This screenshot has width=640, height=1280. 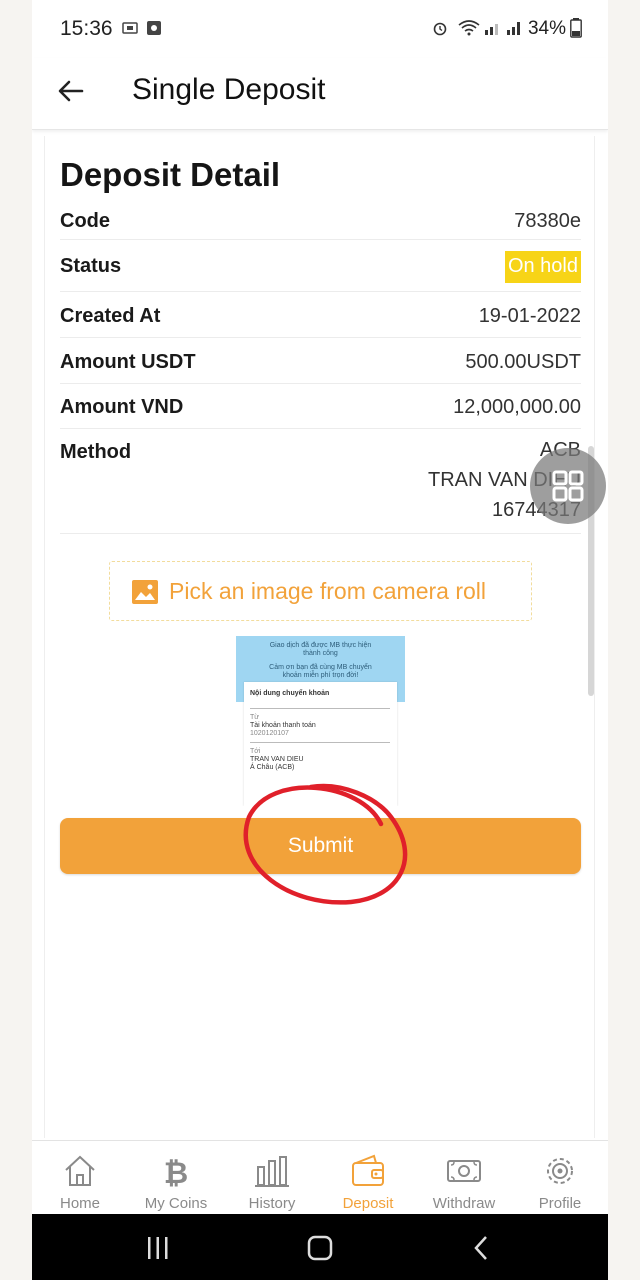 What do you see at coordinates (154, 28) in the screenshot?
I see `app-notification-icon` at bounding box center [154, 28].